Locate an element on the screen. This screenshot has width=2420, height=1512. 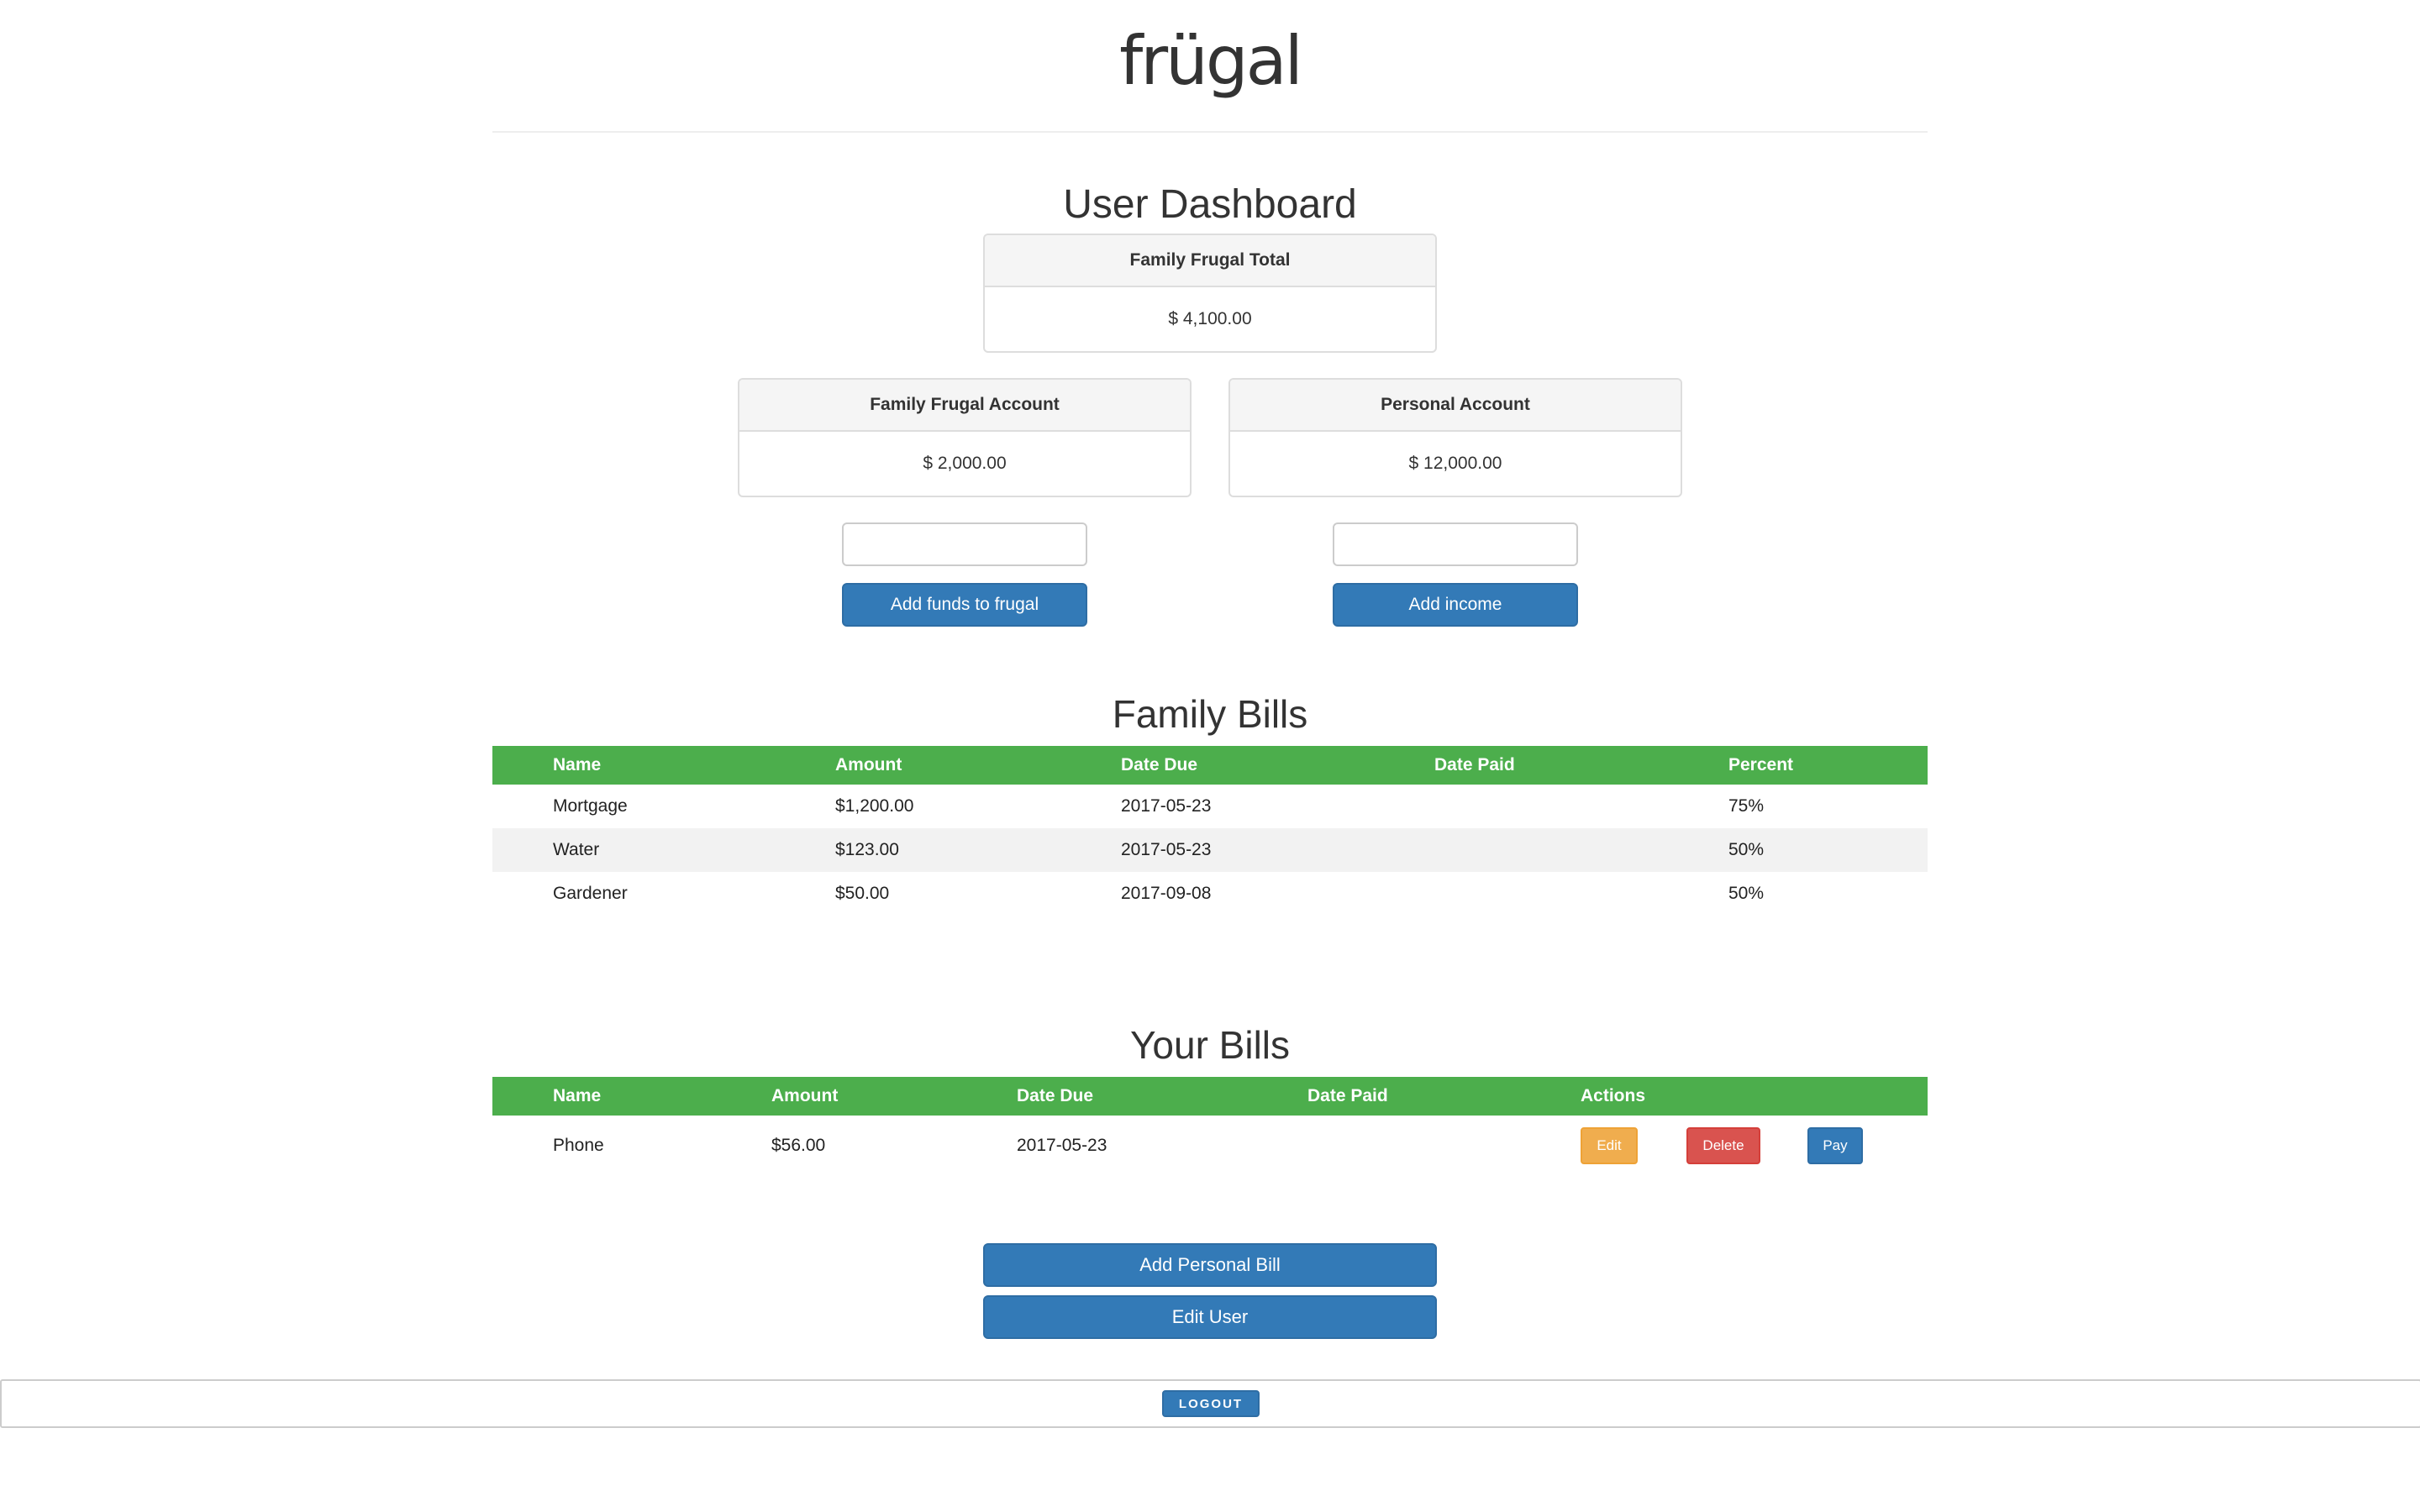
add-income-button: Add income is located at coordinates (1455, 605).